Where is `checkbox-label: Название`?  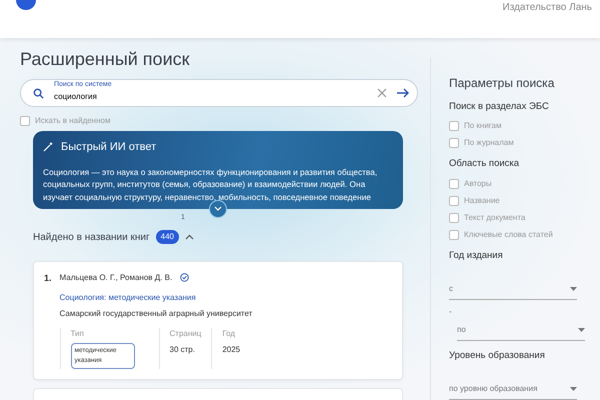 checkbox-label: Название is located at coordinates (482, 200).